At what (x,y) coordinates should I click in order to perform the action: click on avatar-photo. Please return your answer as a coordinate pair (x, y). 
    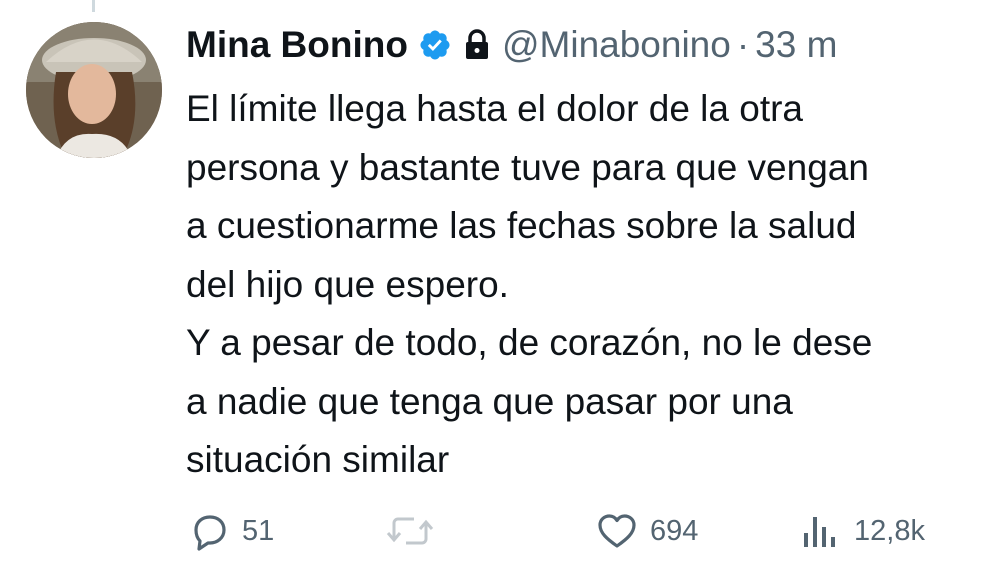
    Looking at the image, I should click on (94, 90).